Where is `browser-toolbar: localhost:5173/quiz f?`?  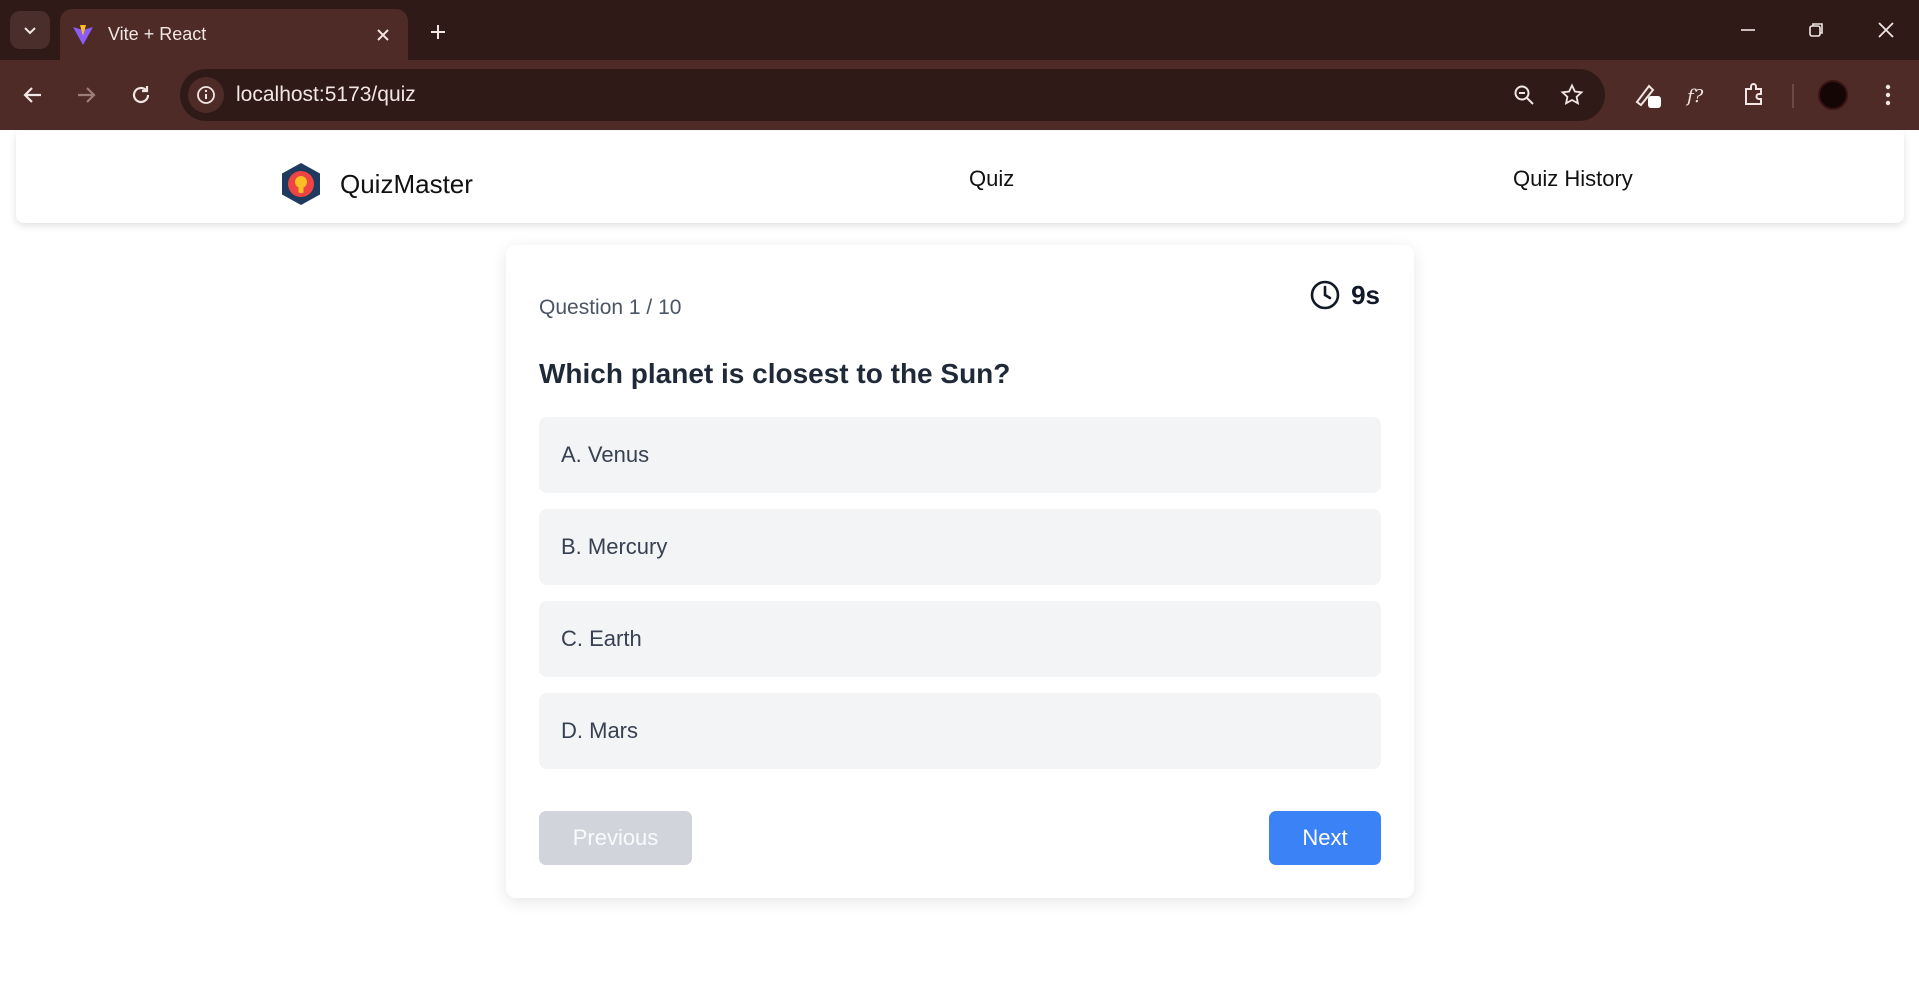 browser-toolbar: localhost:5173/quiz f? is located at coordinates (959, 95).